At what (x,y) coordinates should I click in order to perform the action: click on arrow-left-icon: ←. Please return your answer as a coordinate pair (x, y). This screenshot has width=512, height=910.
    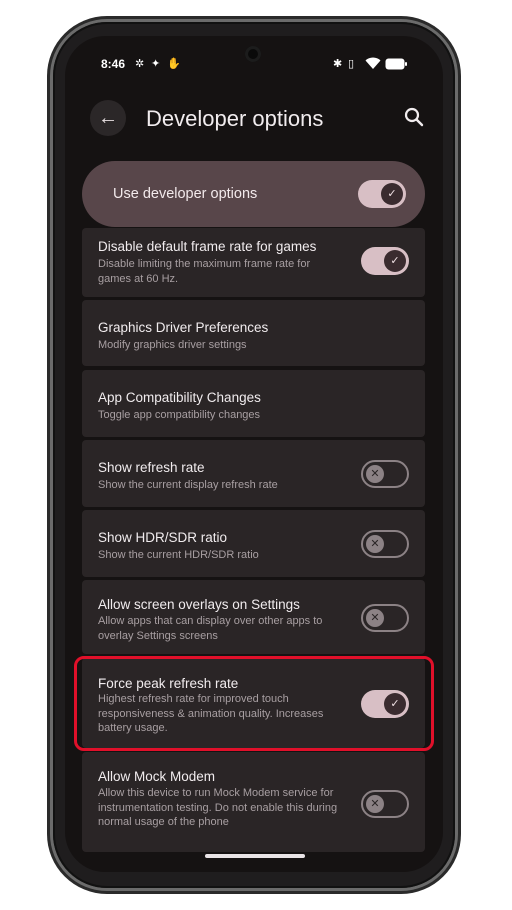
    Looking at the image, I should click on (108, 118).